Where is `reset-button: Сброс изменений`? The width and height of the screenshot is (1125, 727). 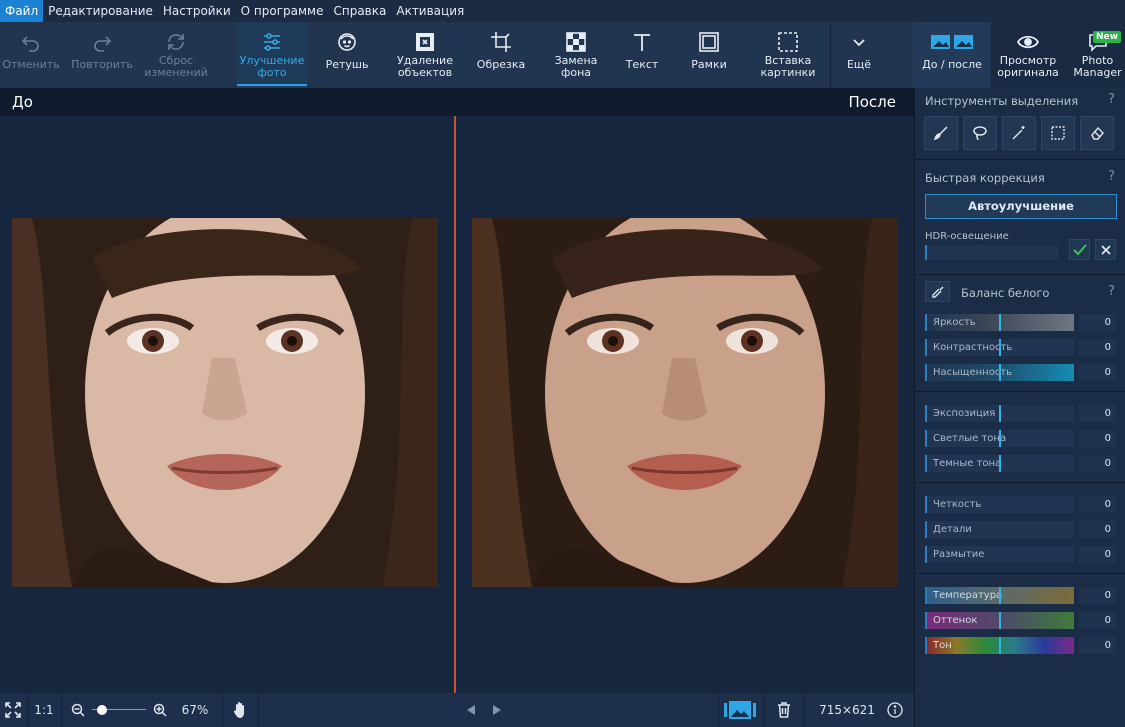 reset-button: Сброс изменений is located at coordinates (176, 55).